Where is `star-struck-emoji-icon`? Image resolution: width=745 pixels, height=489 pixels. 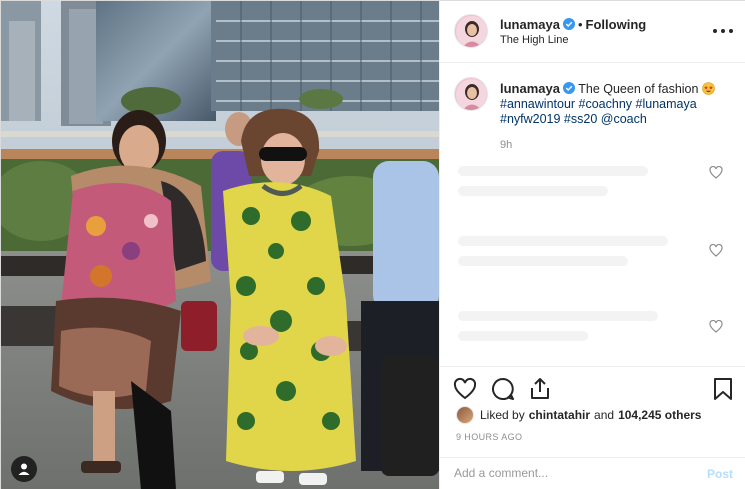
star-struck-emoji-icon is located at coordinates (708, 88).